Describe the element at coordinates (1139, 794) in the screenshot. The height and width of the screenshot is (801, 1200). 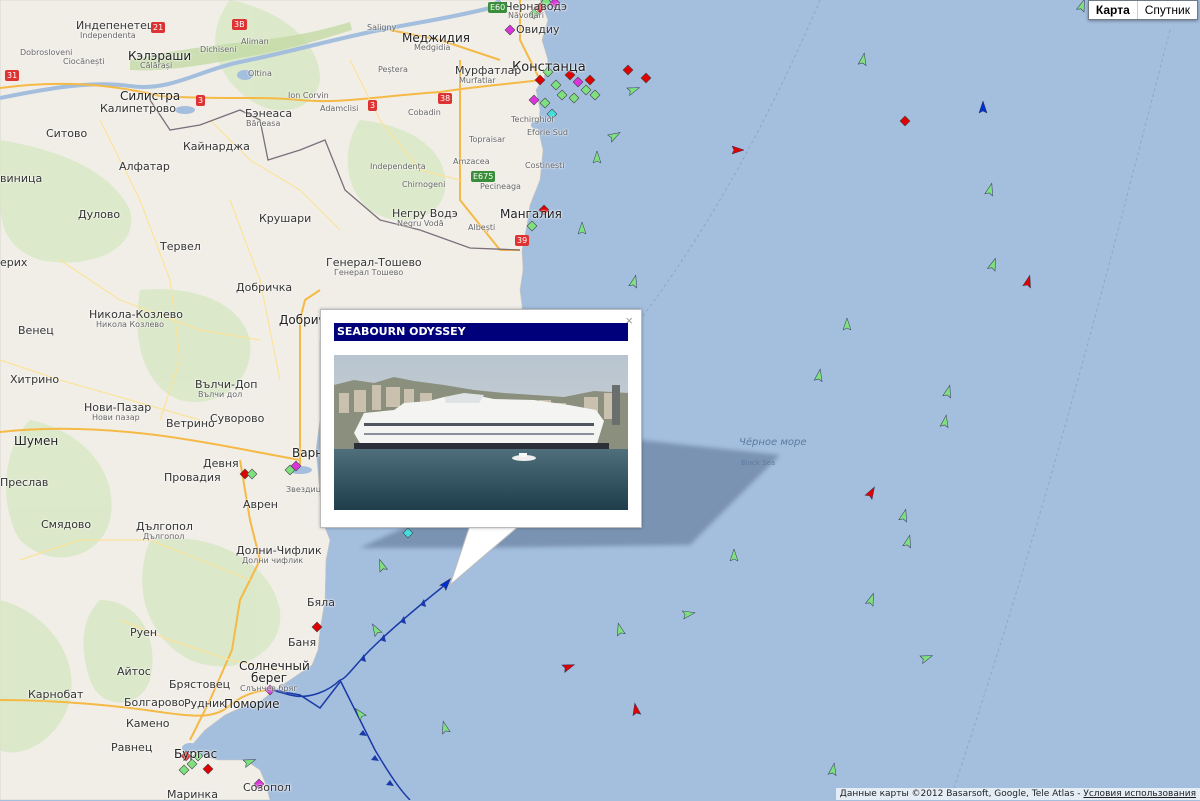
I see `terms-link: Условия использования` at that location.